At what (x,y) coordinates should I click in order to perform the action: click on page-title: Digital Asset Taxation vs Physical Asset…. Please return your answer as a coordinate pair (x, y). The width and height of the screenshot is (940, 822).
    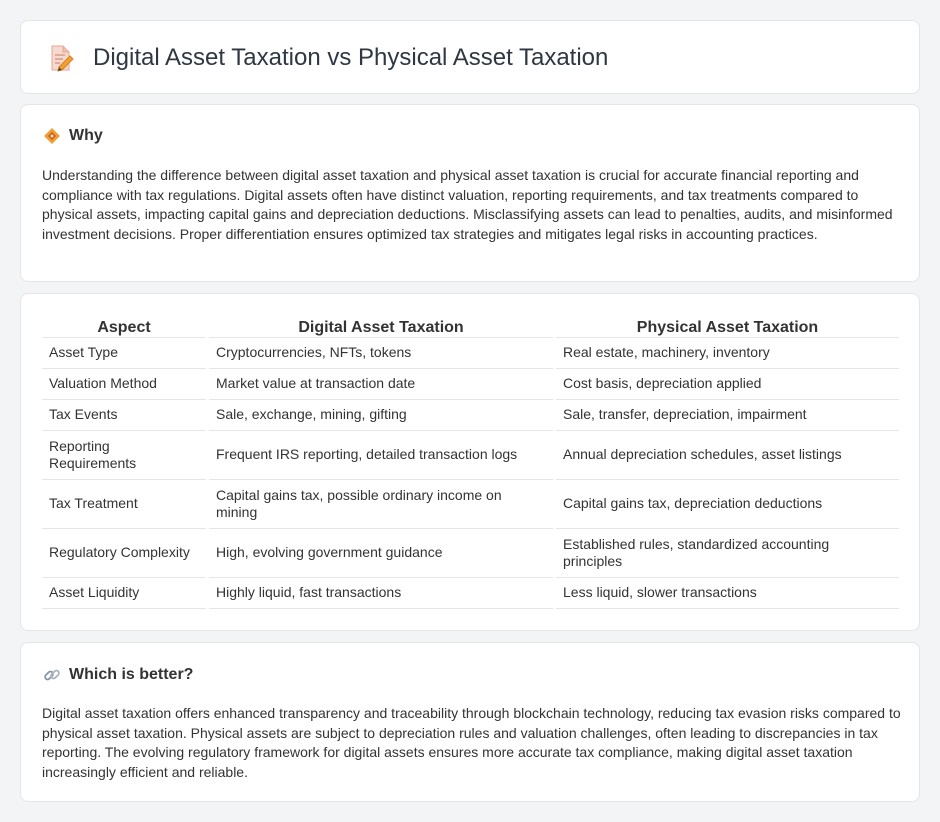
    Looking at the image, I should click on (351, 57).